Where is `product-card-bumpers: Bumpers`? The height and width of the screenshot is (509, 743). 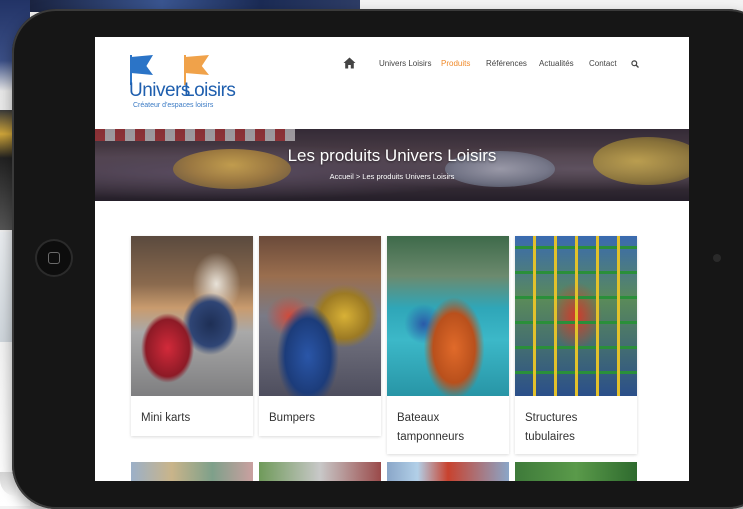 product-card-bumpers: Bumpers is located at coordinates (320, 336).